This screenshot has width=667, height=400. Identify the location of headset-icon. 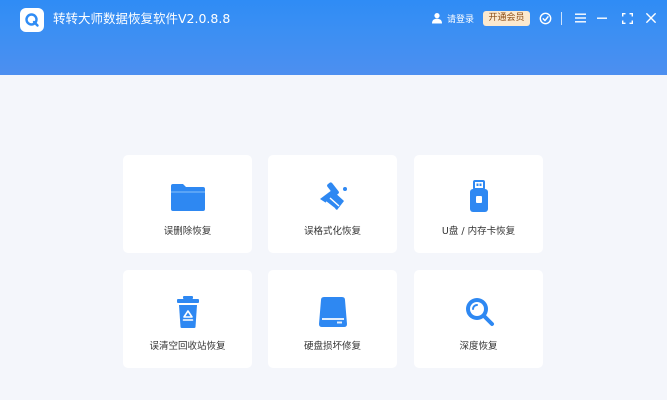
(545, 18).